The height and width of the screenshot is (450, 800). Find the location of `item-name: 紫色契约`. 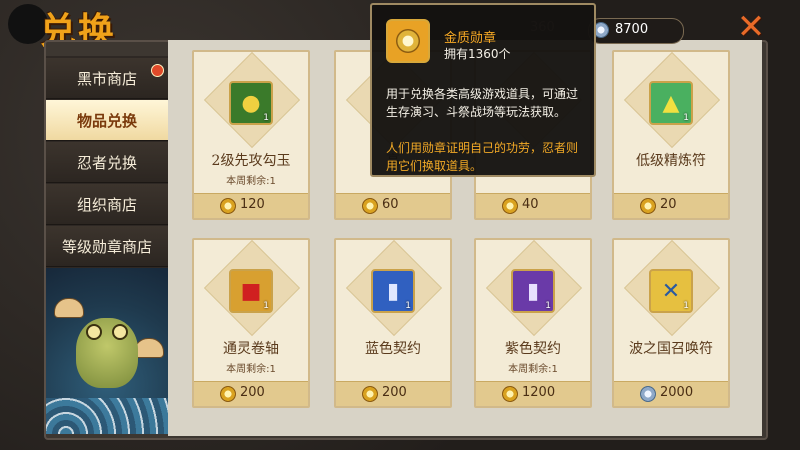

item-name: 紫色契约 is located at coordinates (533, 349).